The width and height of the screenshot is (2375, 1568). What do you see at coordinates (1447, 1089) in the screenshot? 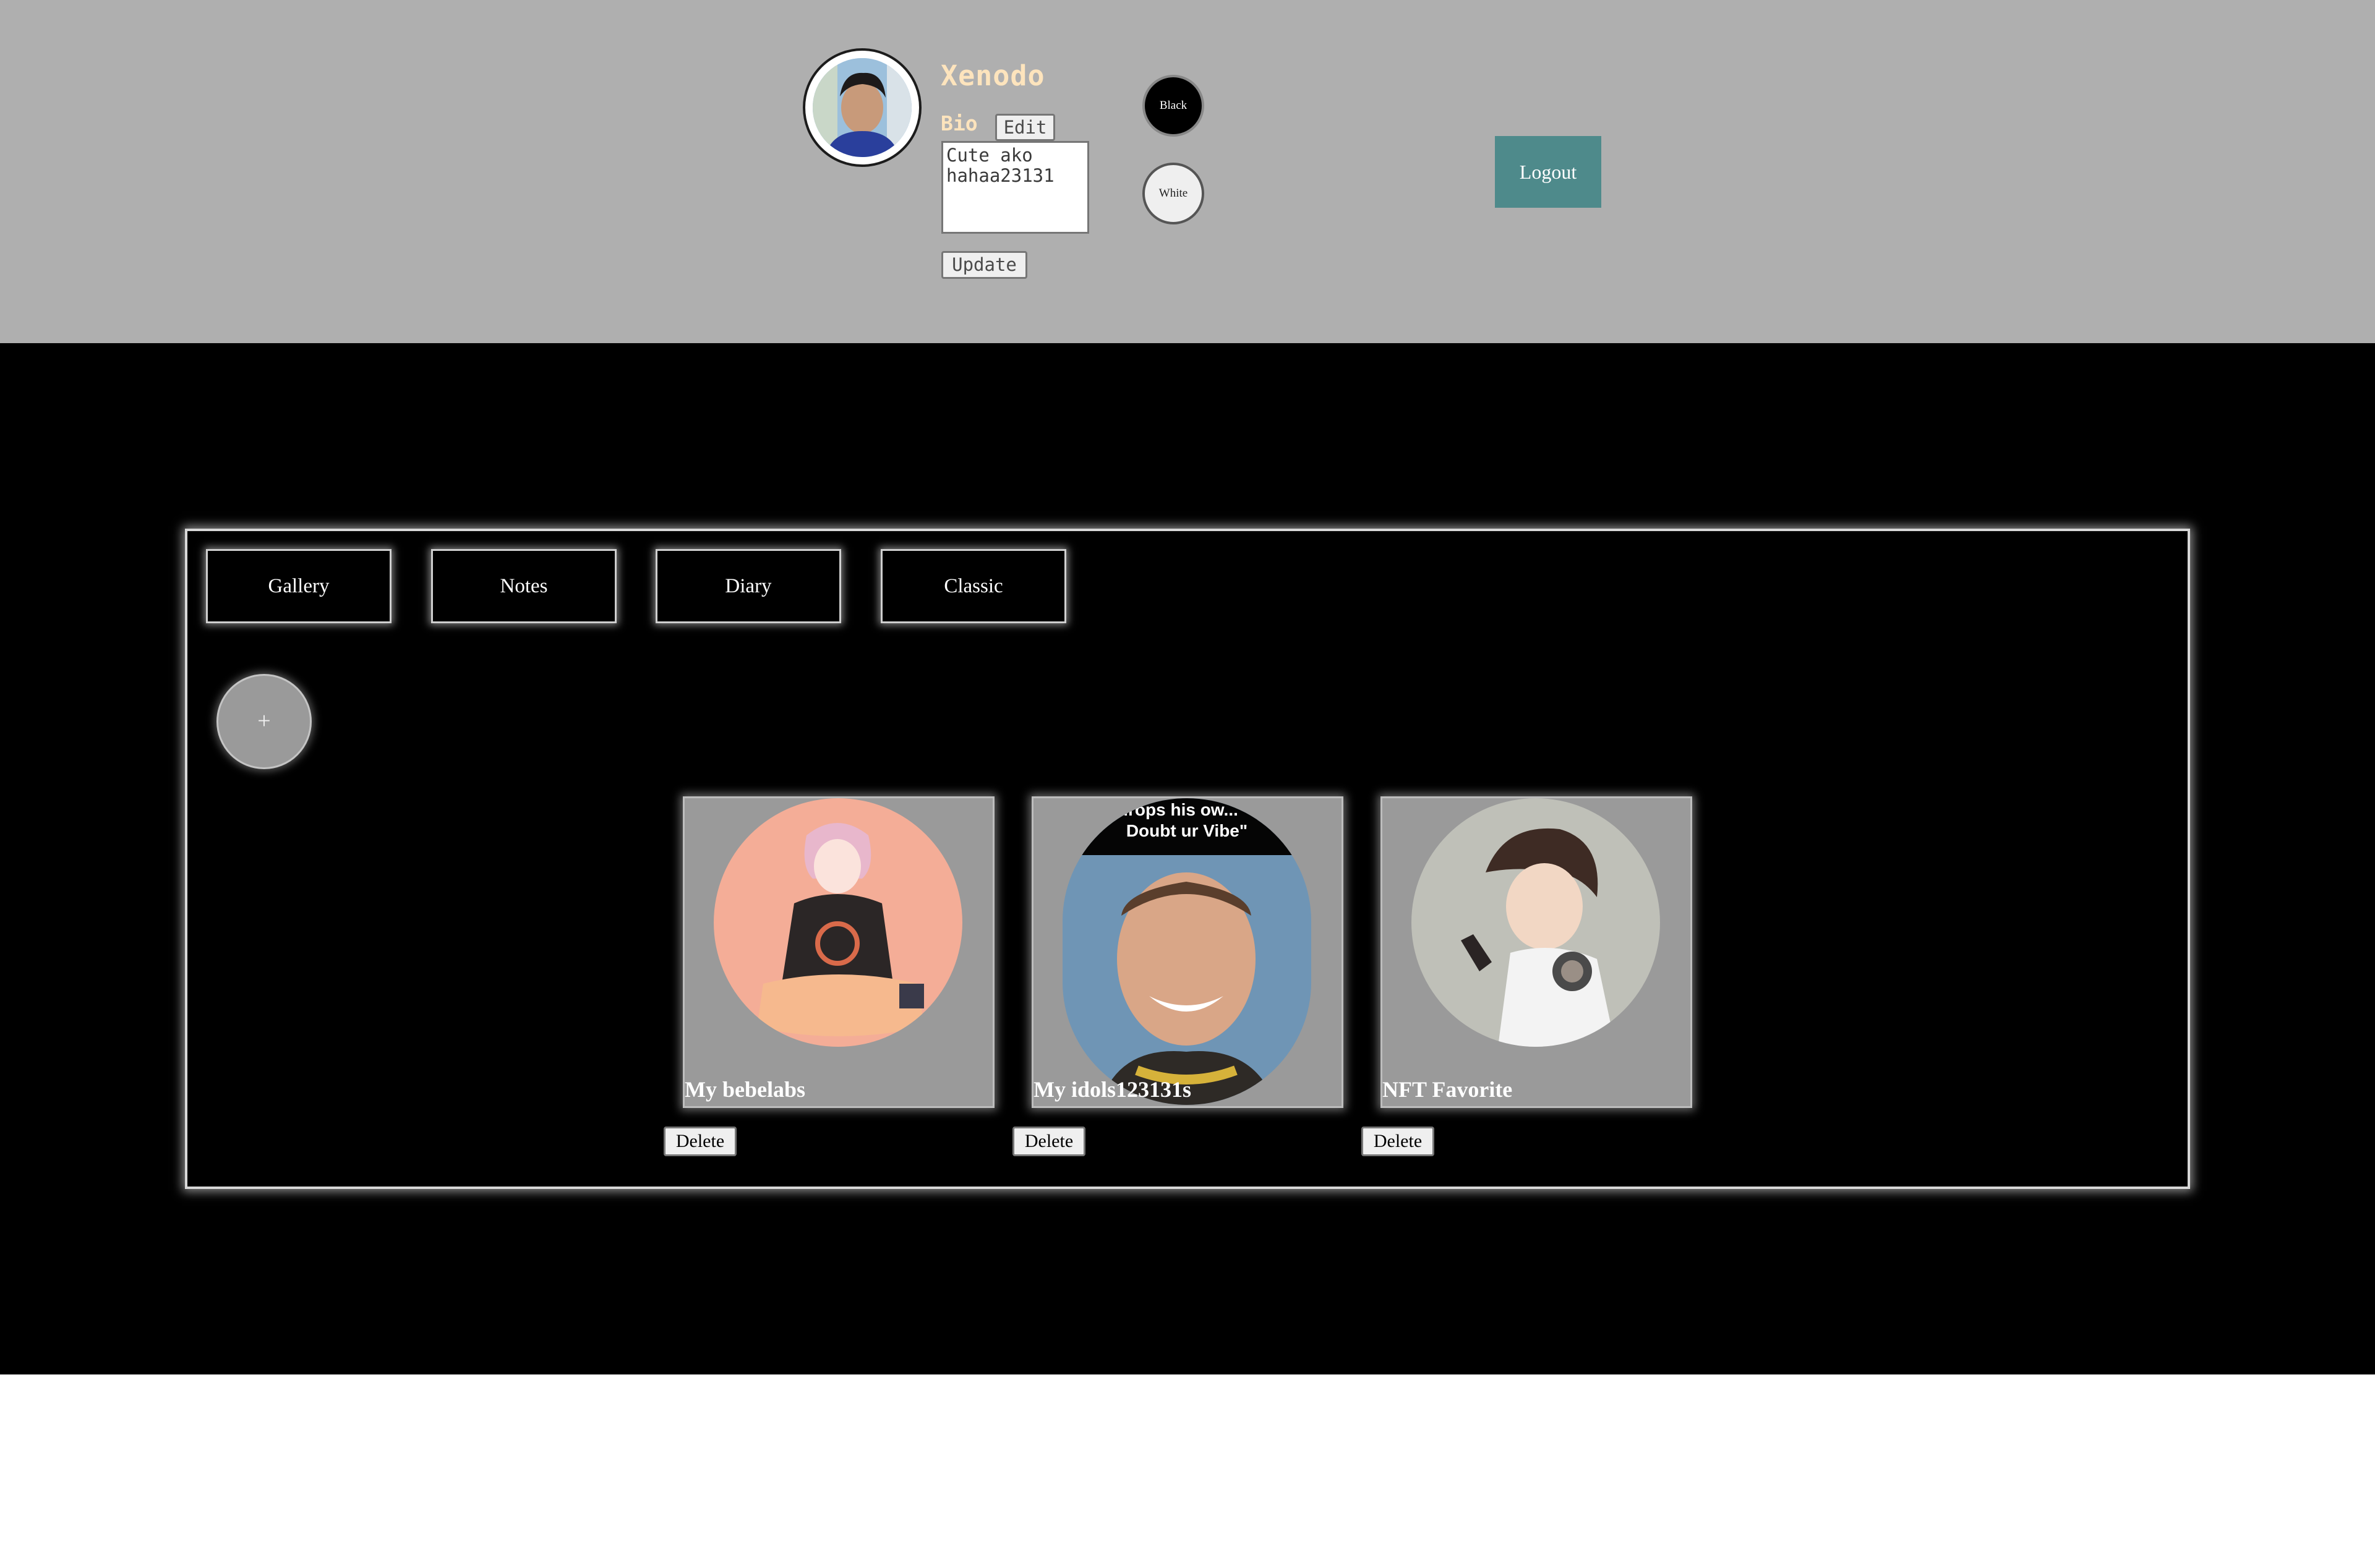
I see `album-title: NFT Favorite` at bounding box center [1447, 1089].